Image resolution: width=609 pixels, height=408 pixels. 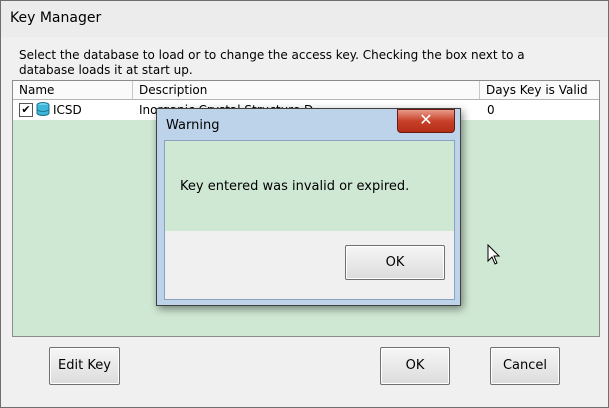 I want to click on close-icon: ✕, so click(x=426, y=121).